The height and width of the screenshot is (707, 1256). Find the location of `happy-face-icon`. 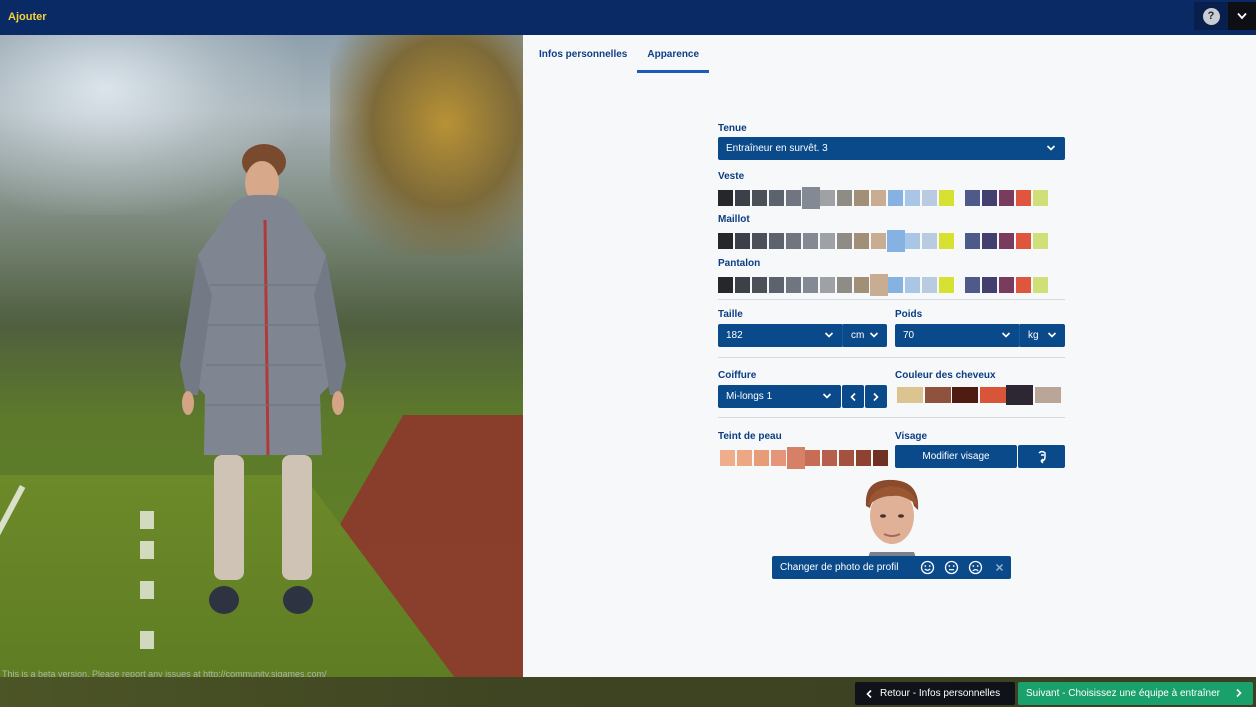

happy-face-icon is located at coordinates (927, 567).